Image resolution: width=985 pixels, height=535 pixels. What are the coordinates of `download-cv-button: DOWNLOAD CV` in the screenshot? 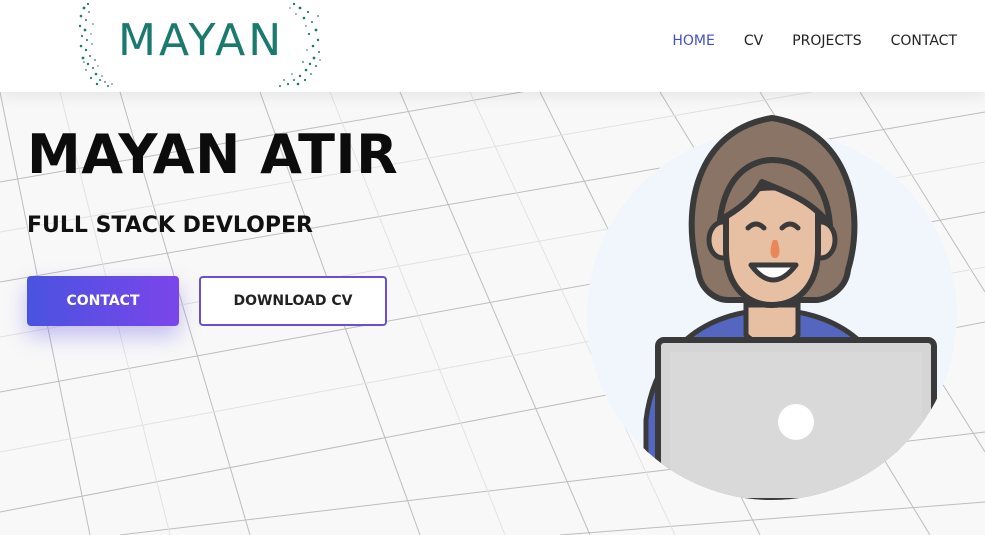 It's located at (293, 301).